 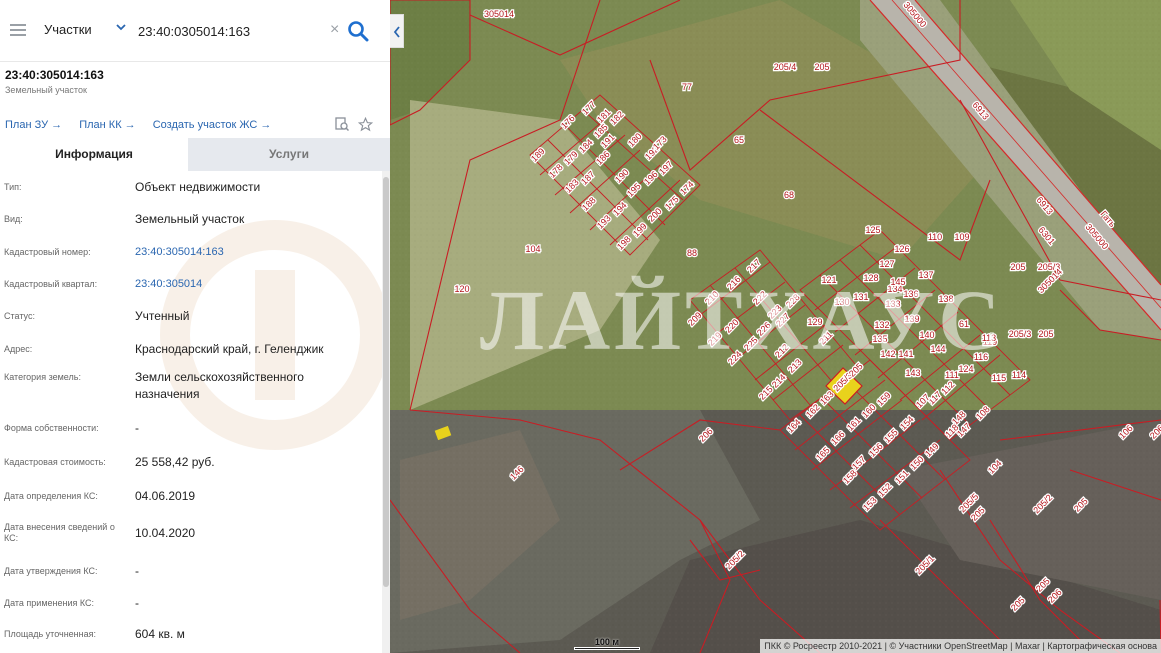 I want to click on plot-label: 126, so click(x=901, y=249).